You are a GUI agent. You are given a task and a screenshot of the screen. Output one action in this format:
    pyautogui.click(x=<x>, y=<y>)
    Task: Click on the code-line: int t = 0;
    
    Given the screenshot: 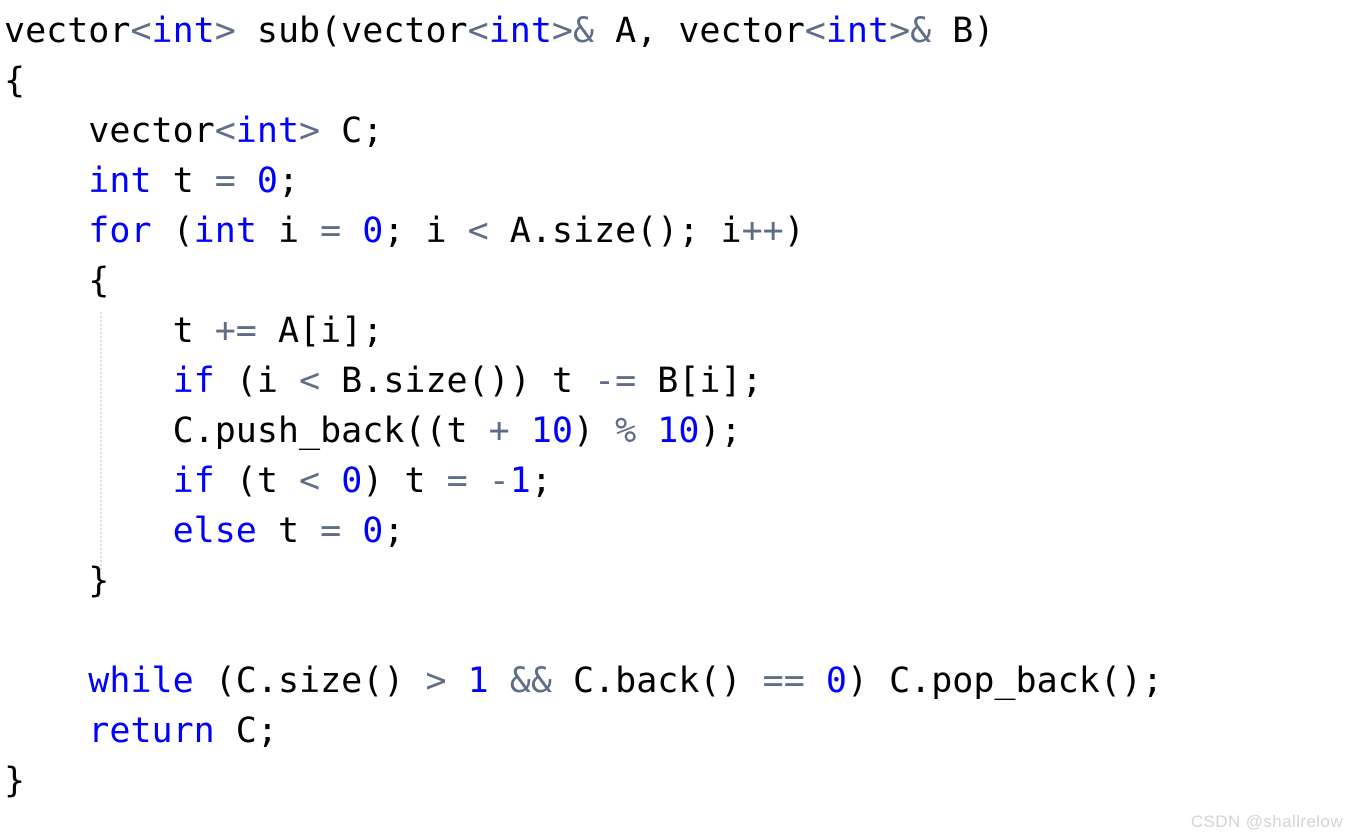 What is the action you would take?
    pyautogui.click(x=678, y=181)
    